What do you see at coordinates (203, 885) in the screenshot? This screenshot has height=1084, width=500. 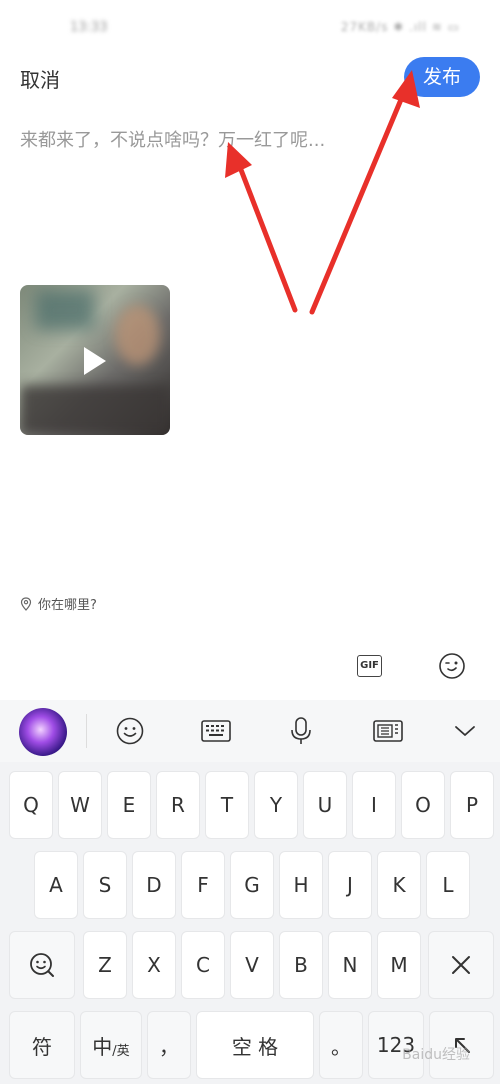 I see `key-f: F` at bounding box center [203, 885].